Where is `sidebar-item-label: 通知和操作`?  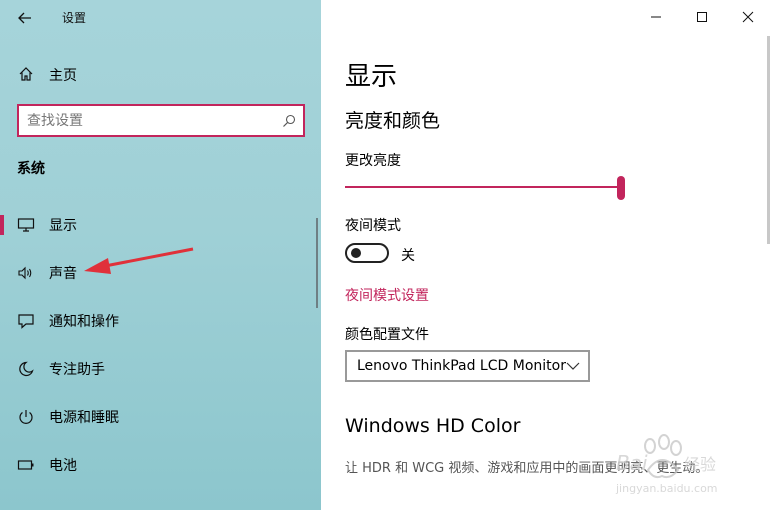 sidebar-item-label: 通知和操作 is located at coordinates (84, 322).